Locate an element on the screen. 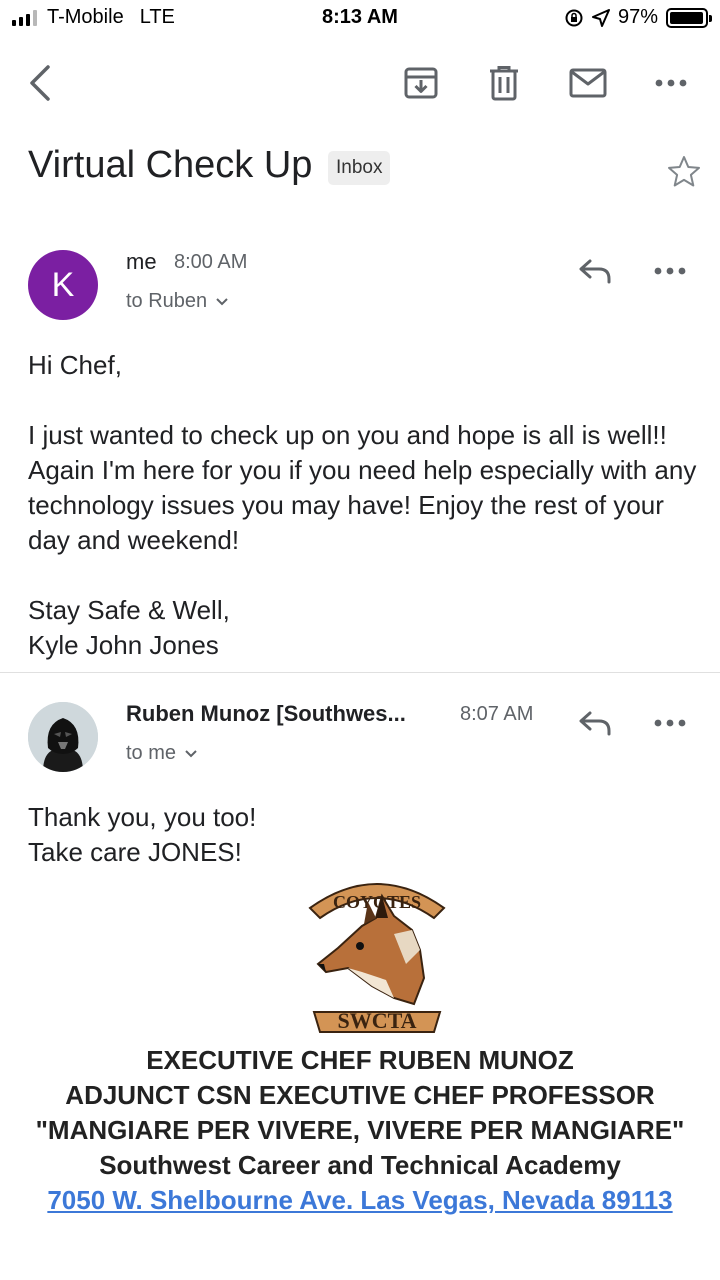 This screenshot has height=1280, width=720. back-button is located at coordinates (40, 83).